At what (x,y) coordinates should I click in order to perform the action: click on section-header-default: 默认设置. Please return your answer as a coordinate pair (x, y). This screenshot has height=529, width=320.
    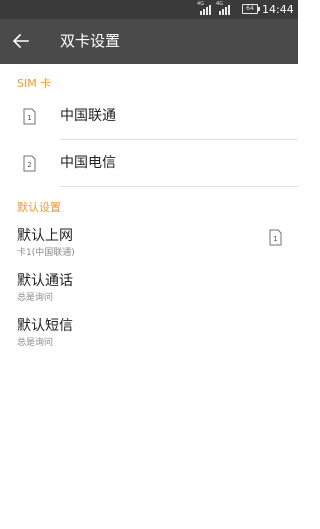
    Looking at the image, I should click on (39, 207).